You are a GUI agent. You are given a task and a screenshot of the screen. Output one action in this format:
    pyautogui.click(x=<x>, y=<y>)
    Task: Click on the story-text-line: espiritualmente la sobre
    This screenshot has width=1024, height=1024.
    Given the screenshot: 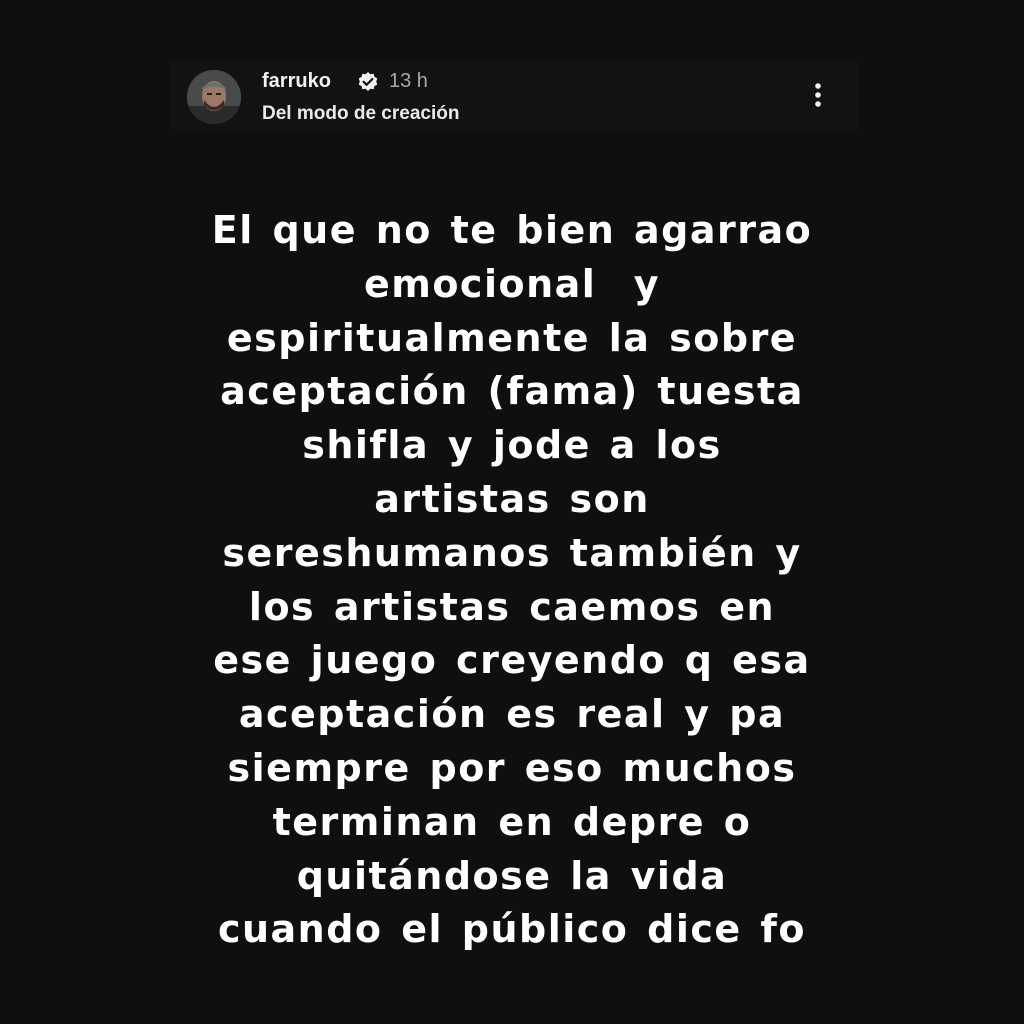 What is the action you would take?
    pyautogui.click(x=512, y=337)
    